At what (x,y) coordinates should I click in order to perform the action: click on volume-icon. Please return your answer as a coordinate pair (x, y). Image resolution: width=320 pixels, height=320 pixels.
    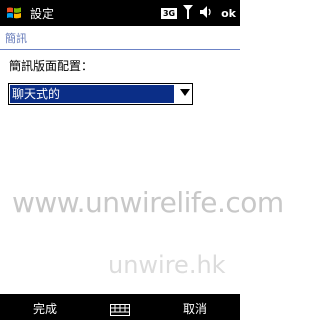
    Looking at the image, I should click on (206, 13).